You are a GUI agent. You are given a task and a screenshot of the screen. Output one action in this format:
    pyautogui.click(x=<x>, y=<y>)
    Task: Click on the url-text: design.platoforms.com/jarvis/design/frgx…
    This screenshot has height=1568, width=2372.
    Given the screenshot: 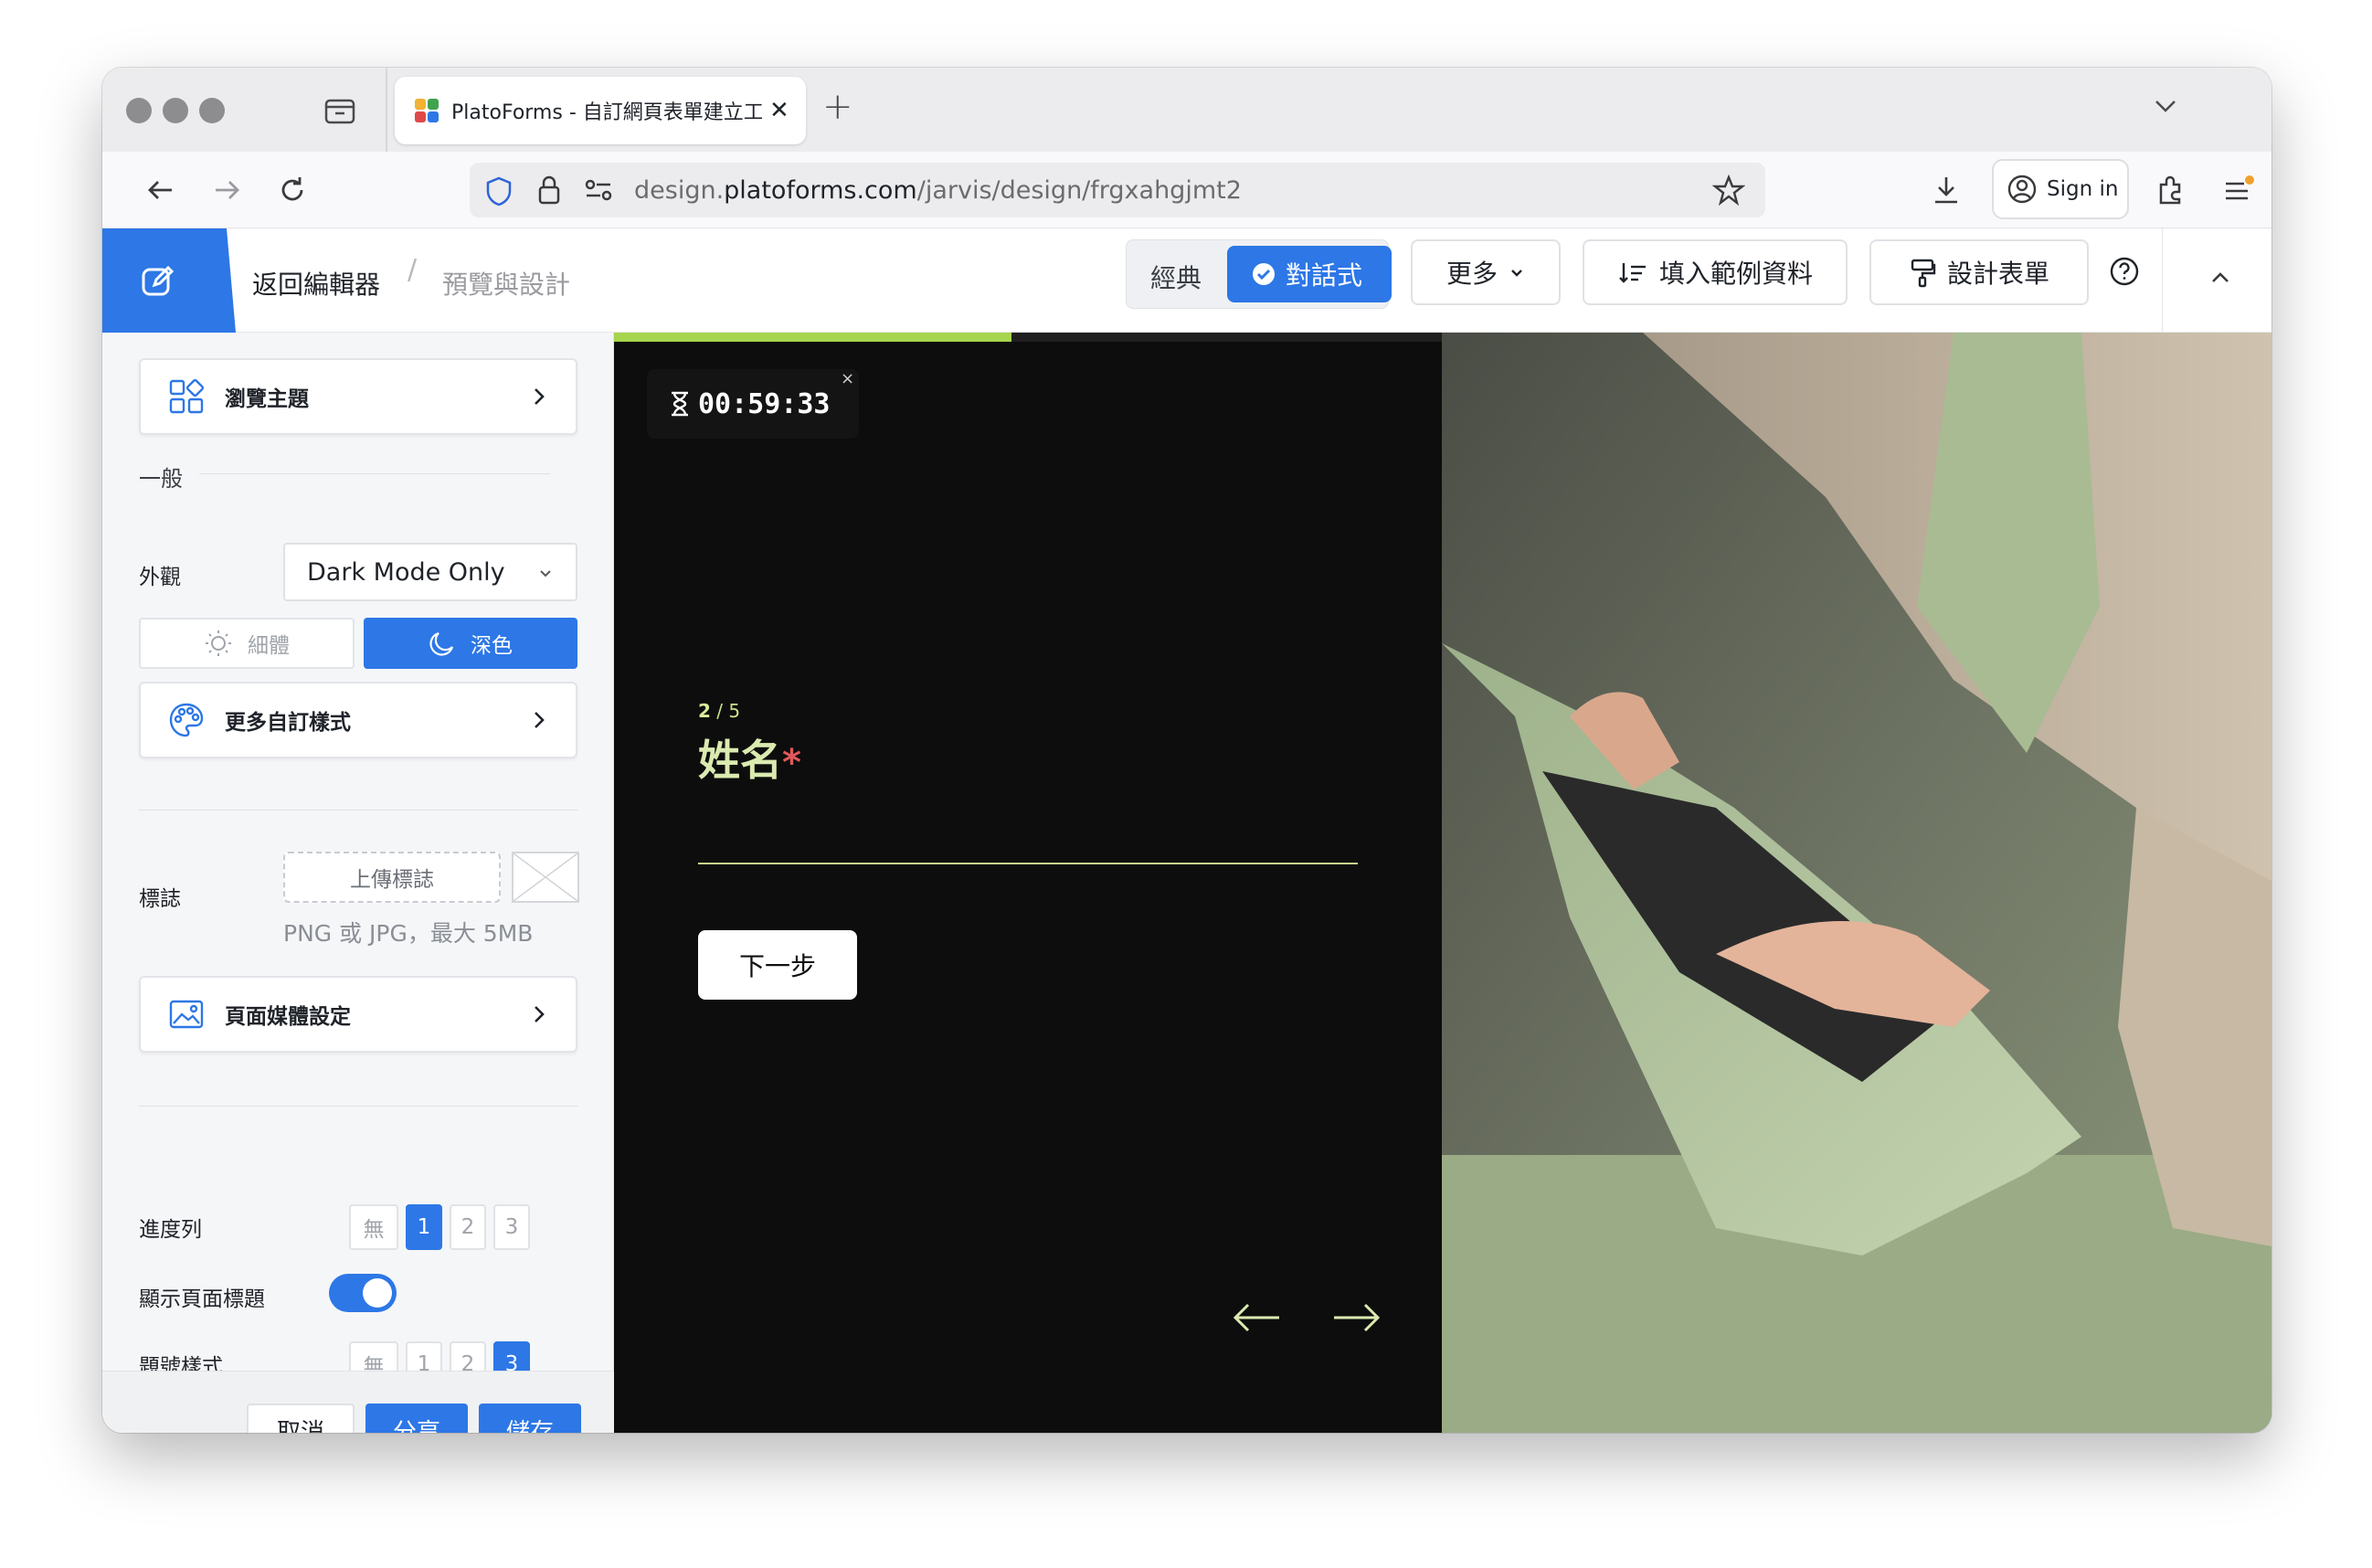 What is the action you would take?
    pyautogui.click(x=938, y=191)
    